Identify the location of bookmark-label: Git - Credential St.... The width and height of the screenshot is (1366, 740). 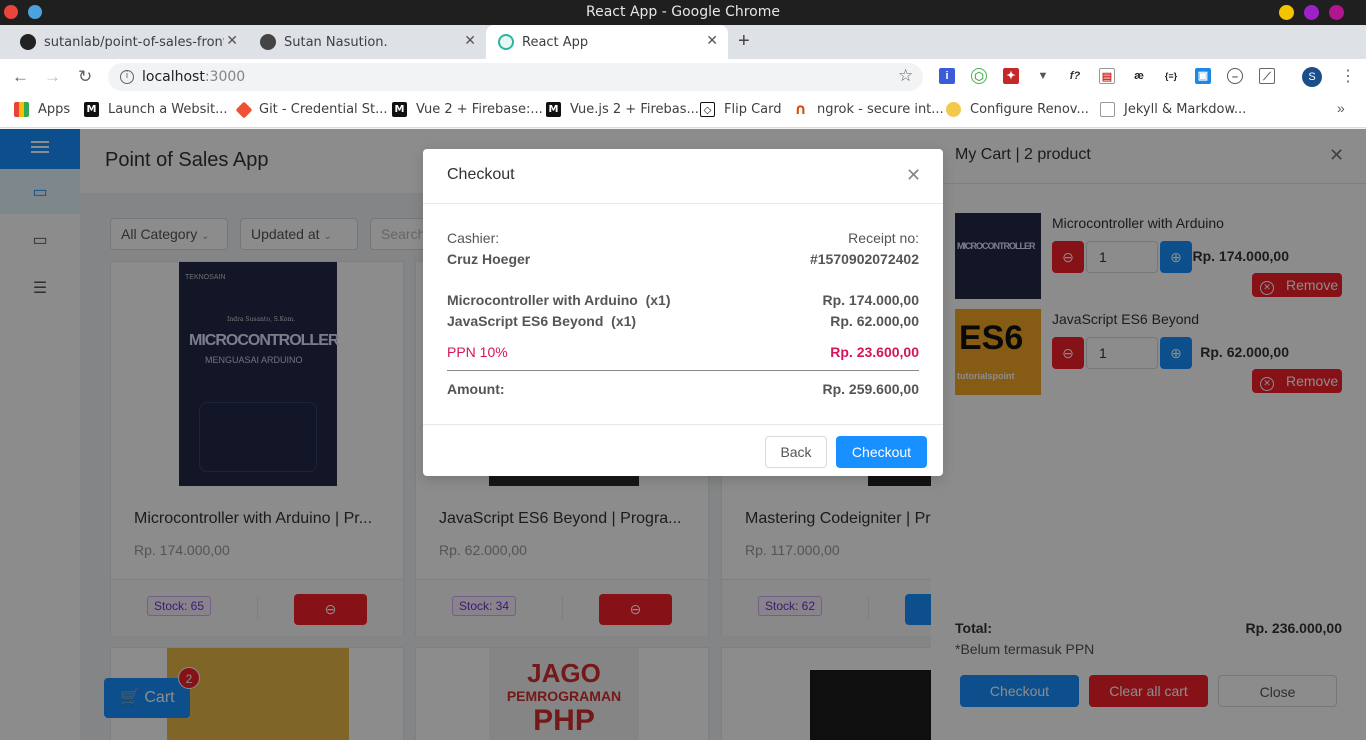
(323, 109).